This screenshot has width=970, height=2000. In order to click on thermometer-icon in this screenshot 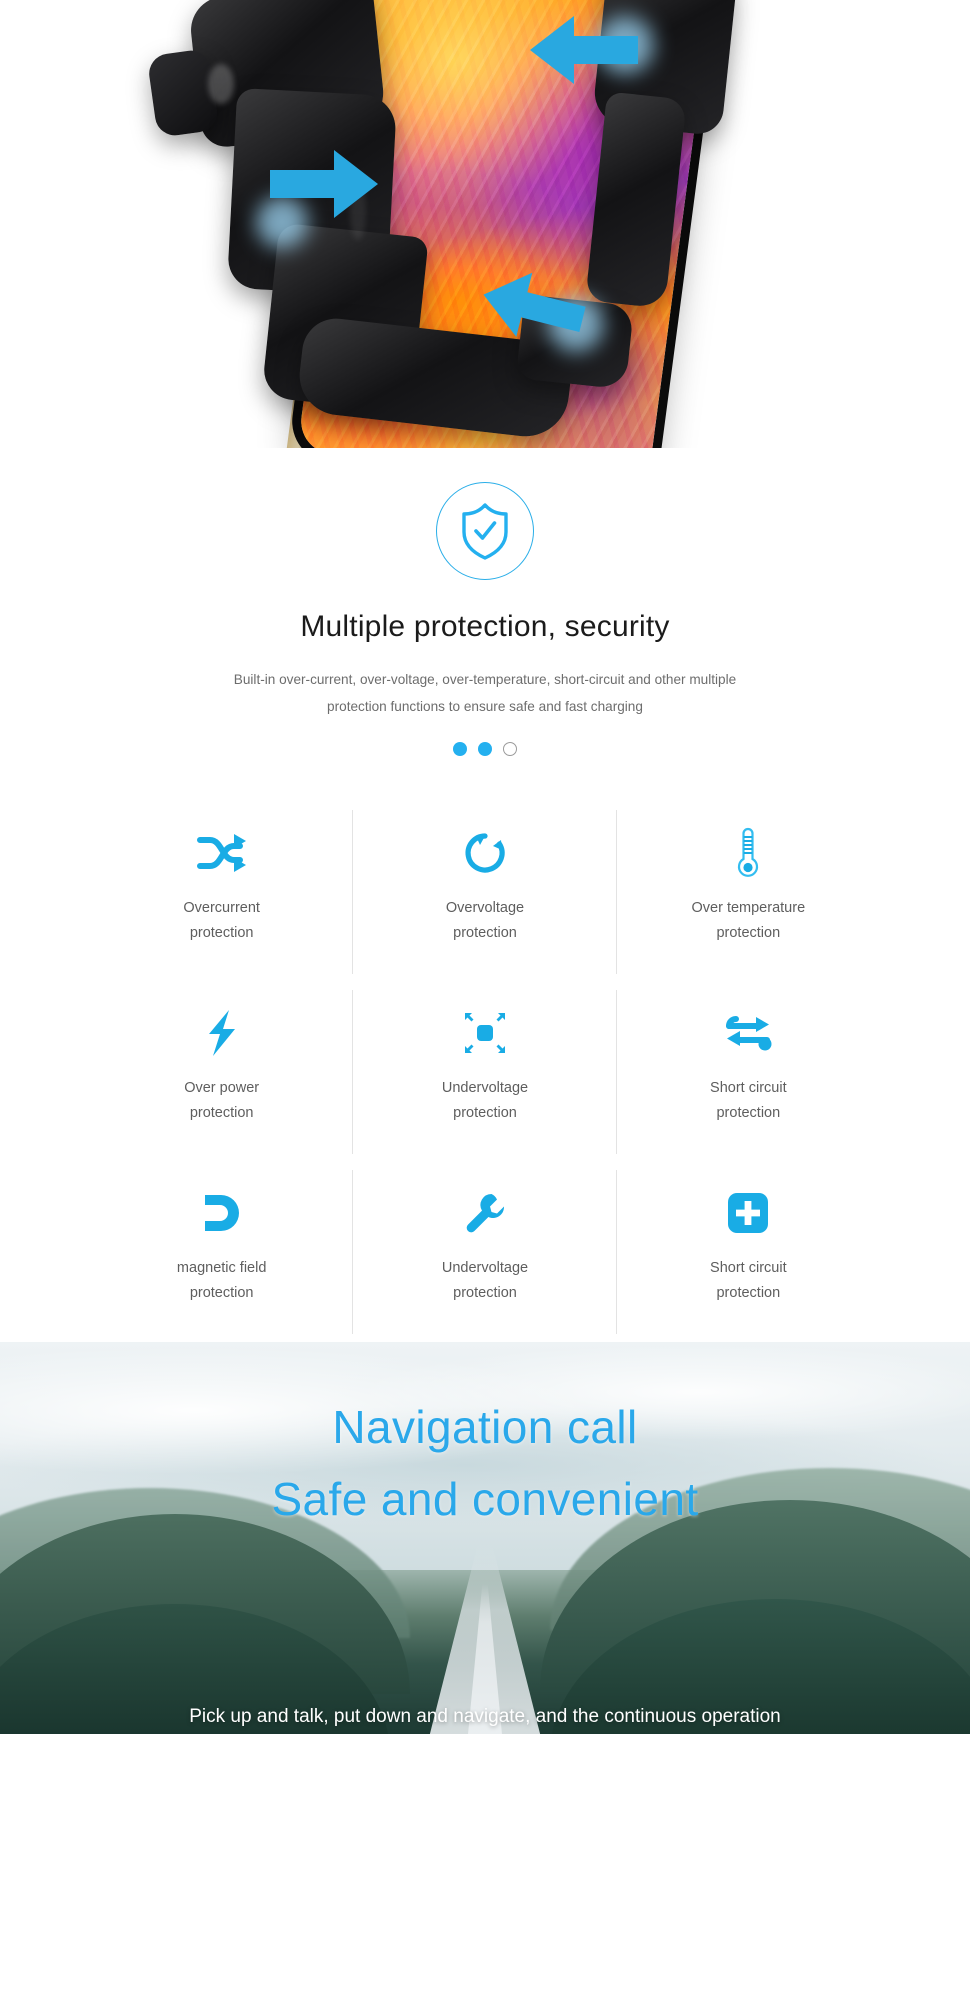, I will do `click(748, 853)`.